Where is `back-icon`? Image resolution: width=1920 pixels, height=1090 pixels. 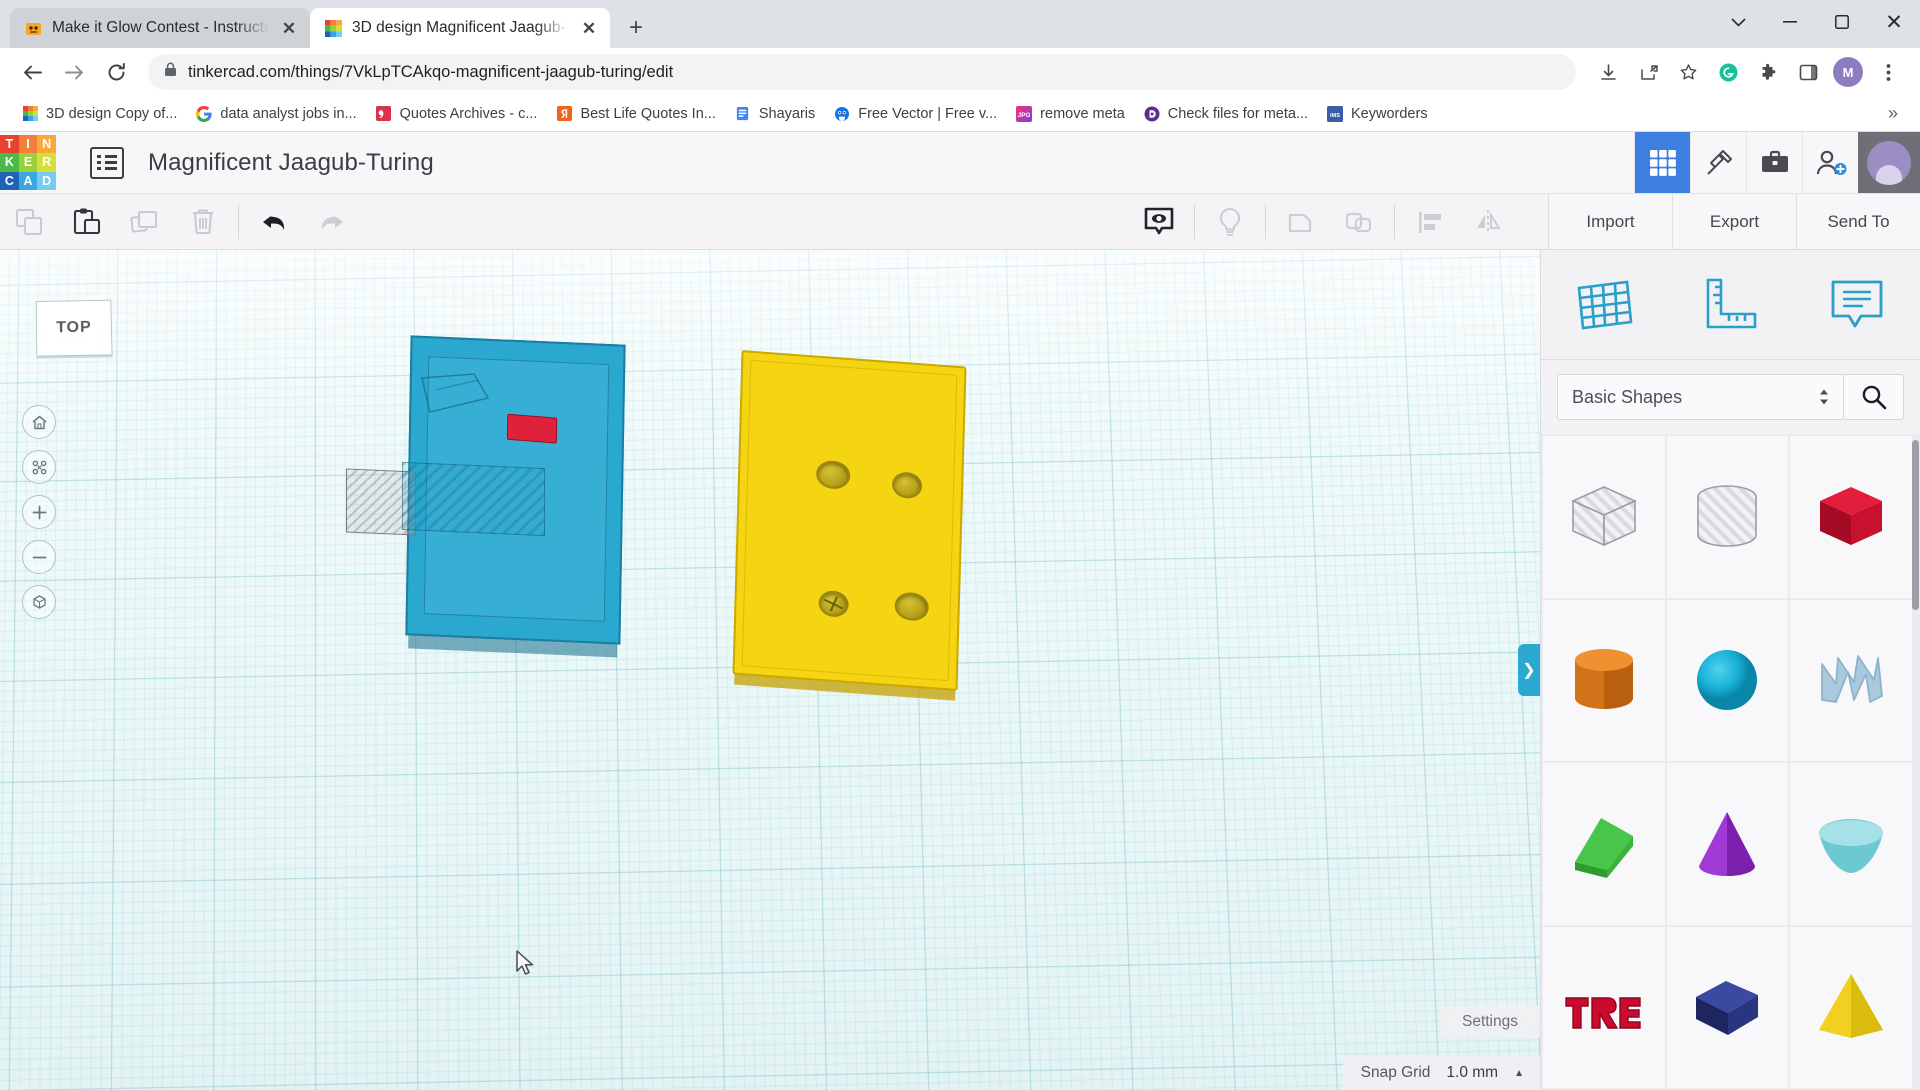
back-icon is located at coordinates (32, 72).